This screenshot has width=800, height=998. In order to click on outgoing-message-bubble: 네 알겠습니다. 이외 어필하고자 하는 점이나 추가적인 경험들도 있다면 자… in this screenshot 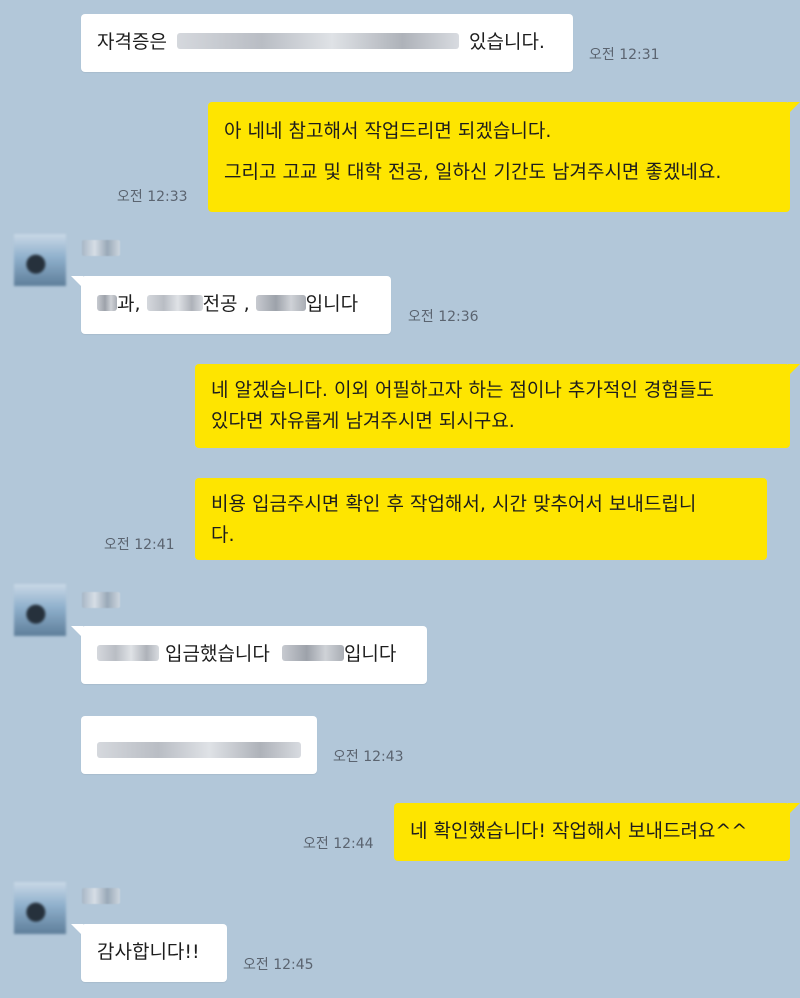, I will do `click(497, 406)`.